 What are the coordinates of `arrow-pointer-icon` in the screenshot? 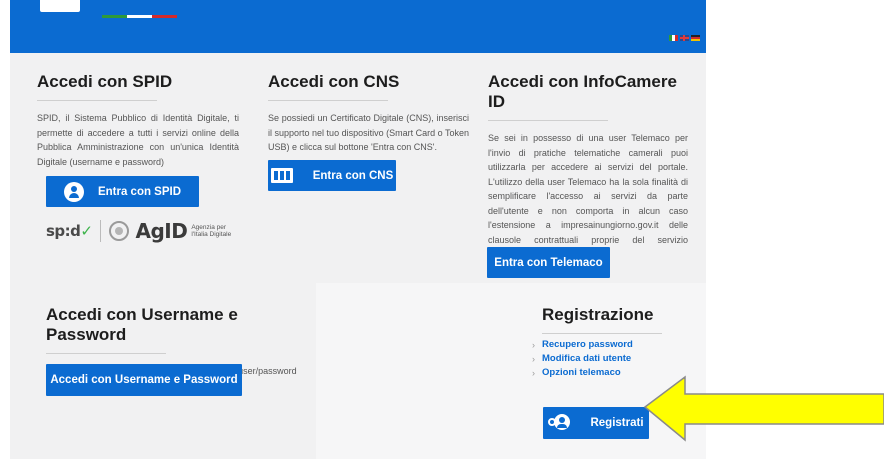 It's located at (763, 408).